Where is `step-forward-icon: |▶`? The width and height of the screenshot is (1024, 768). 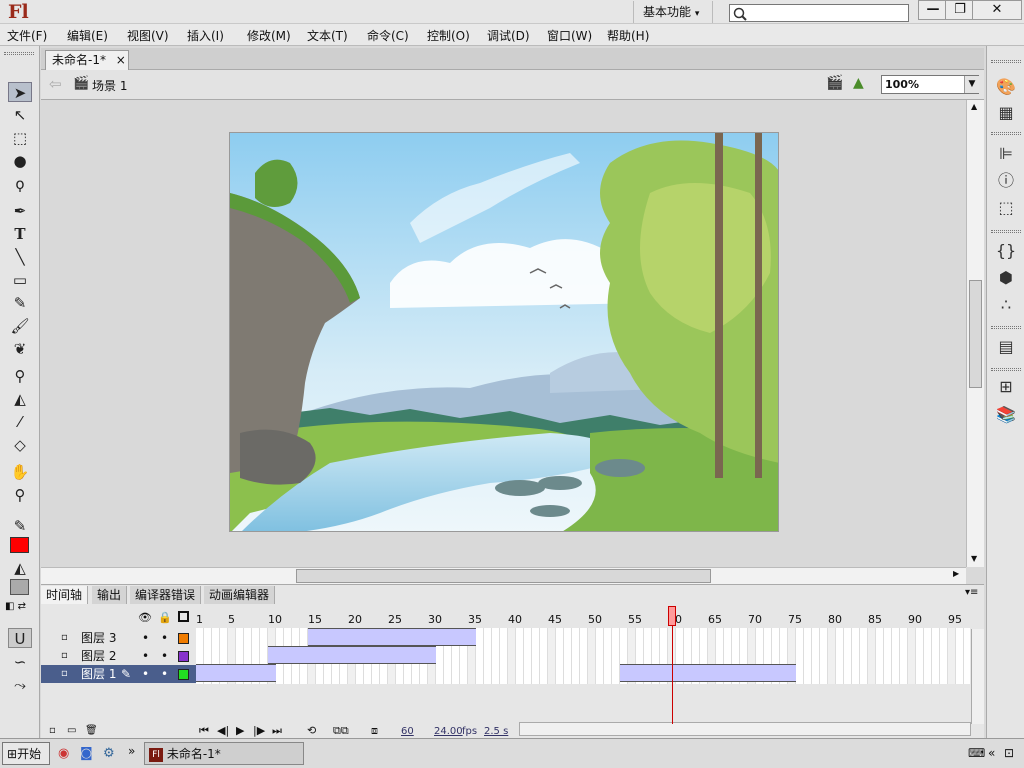
step-forward-icon: |▶ is located at coordinates (259, 730).